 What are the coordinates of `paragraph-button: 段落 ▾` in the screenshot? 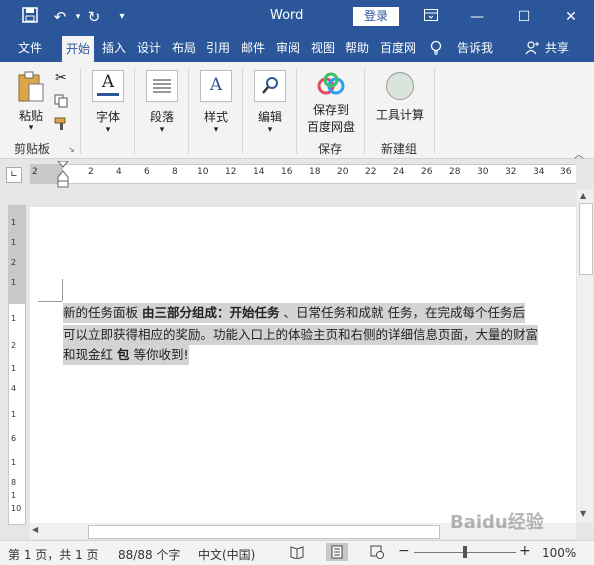 It's located at (162, 102).